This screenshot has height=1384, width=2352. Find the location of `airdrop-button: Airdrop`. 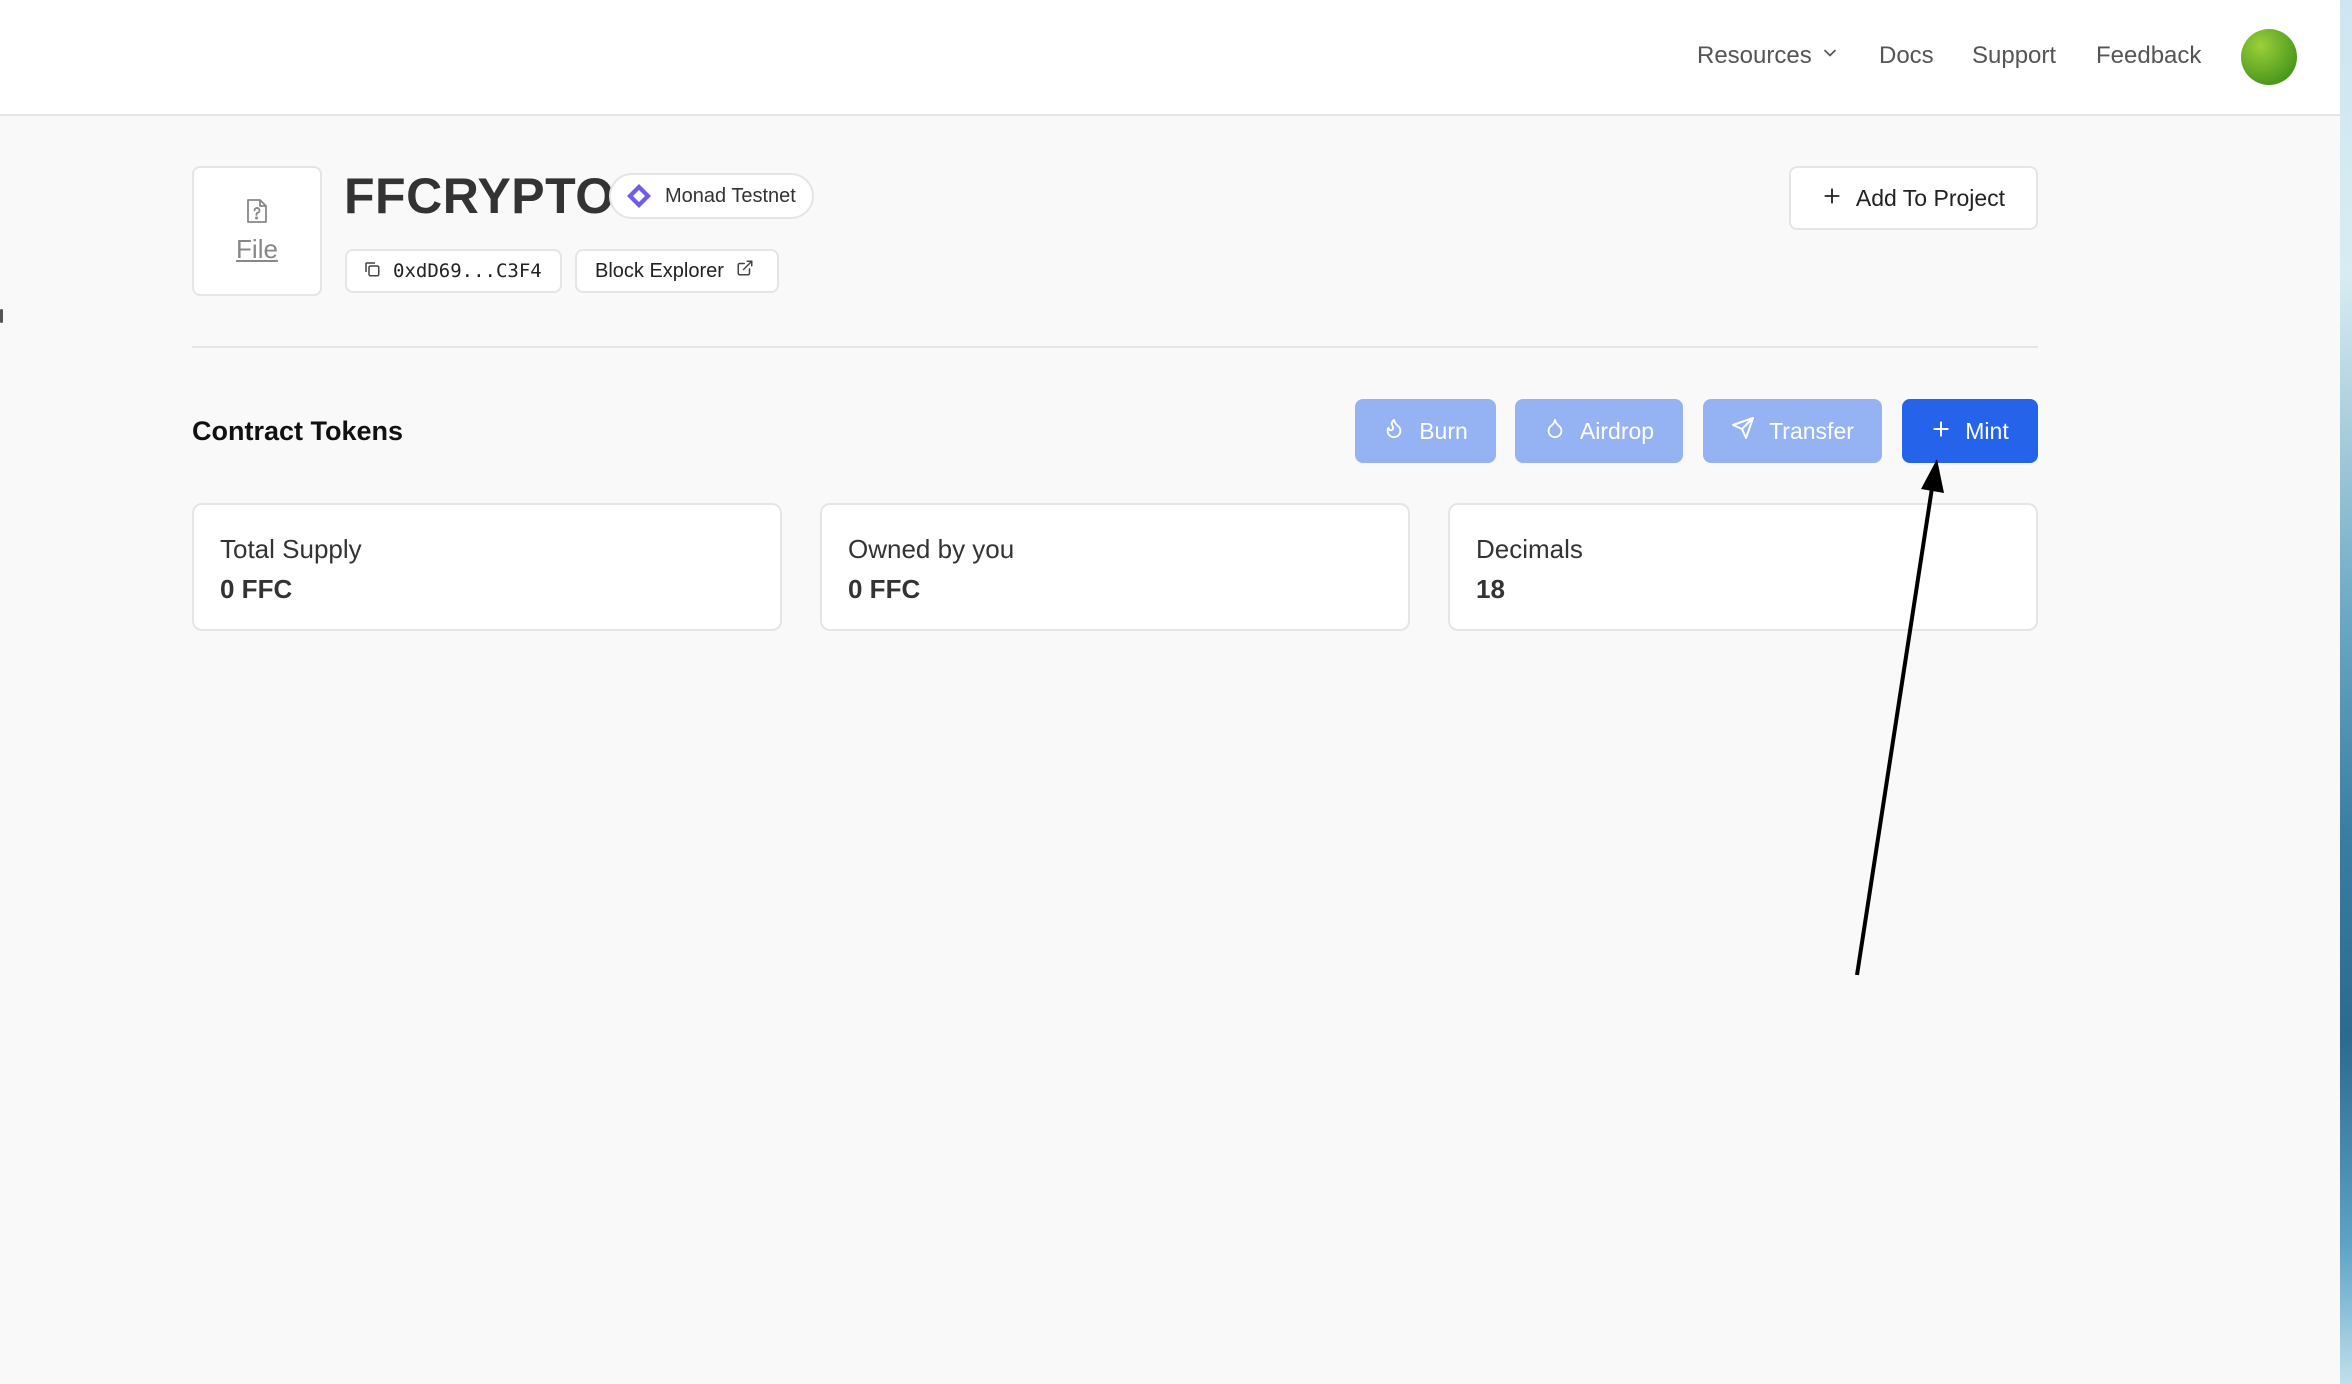

airdrop-button: Airdrop is located at coordinates (1599, 431).